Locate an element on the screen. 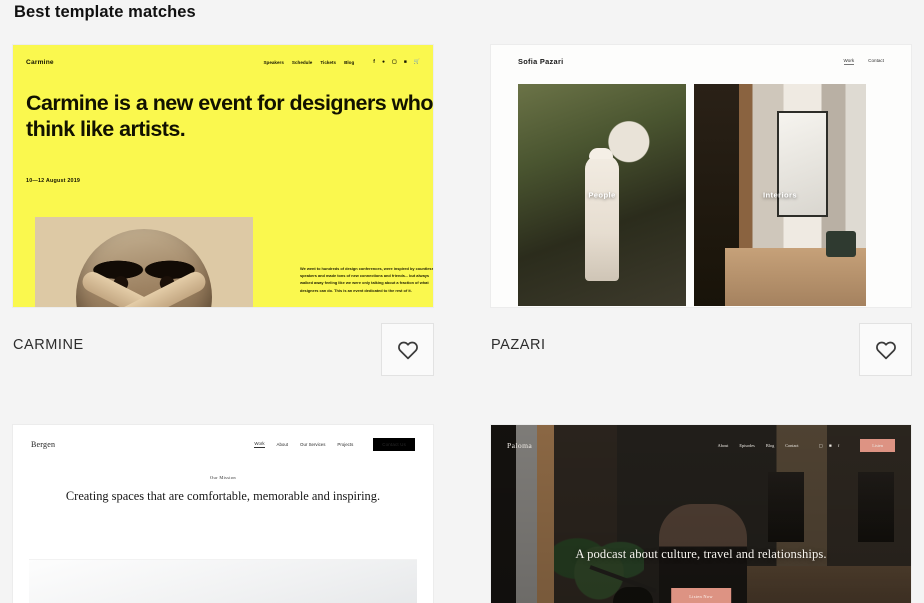  window-shape is located at coordinates (802, 164).